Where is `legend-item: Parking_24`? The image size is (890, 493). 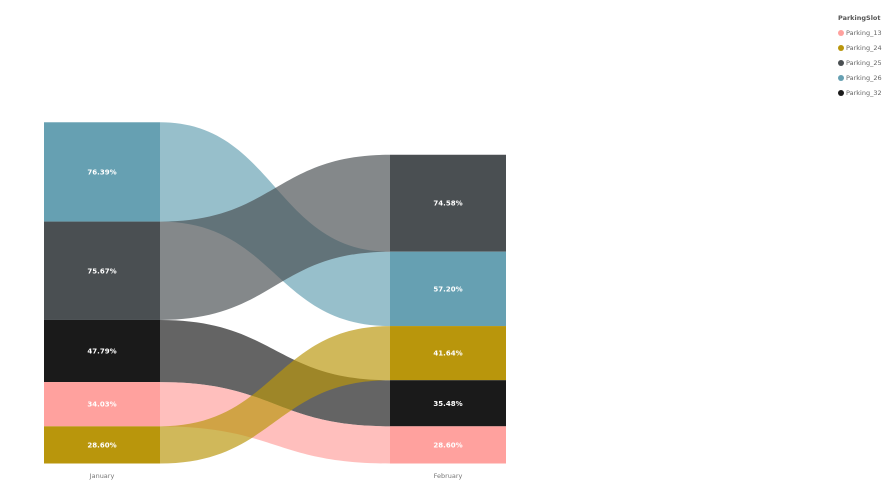 legend-item: Parking_24 is located at coordinates (860, 47).